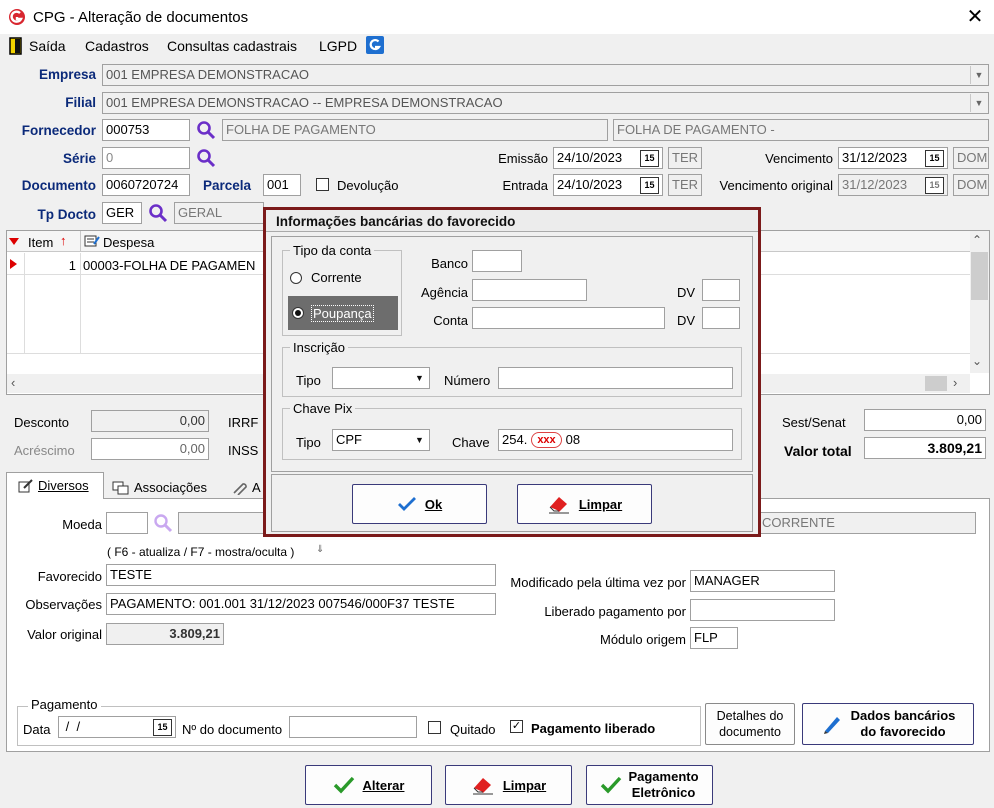 The image size is (994, 808). I want to click on modulo-origem-label: Módulo origem, so click(643, 639).